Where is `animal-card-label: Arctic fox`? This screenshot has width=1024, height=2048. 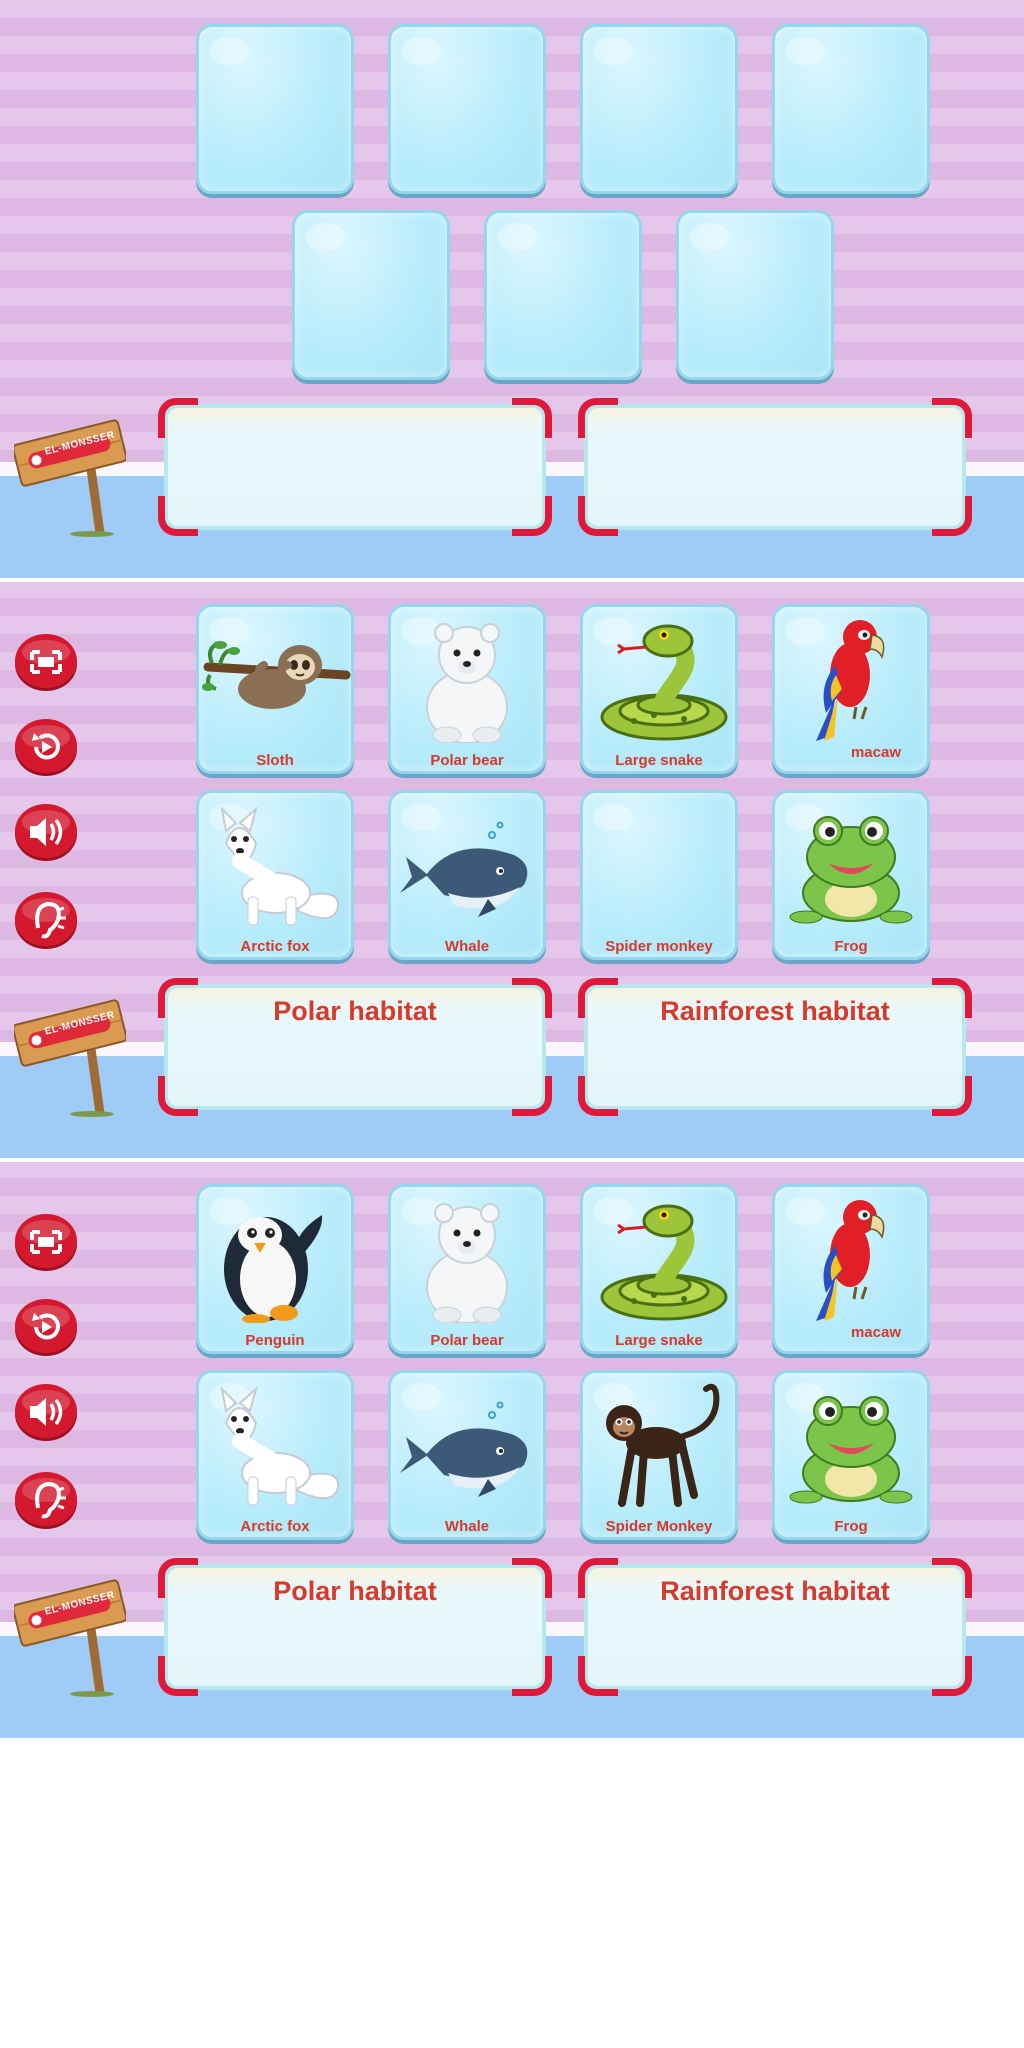 animal-card-label: Arctic fox is located at coordinates (275, 946).